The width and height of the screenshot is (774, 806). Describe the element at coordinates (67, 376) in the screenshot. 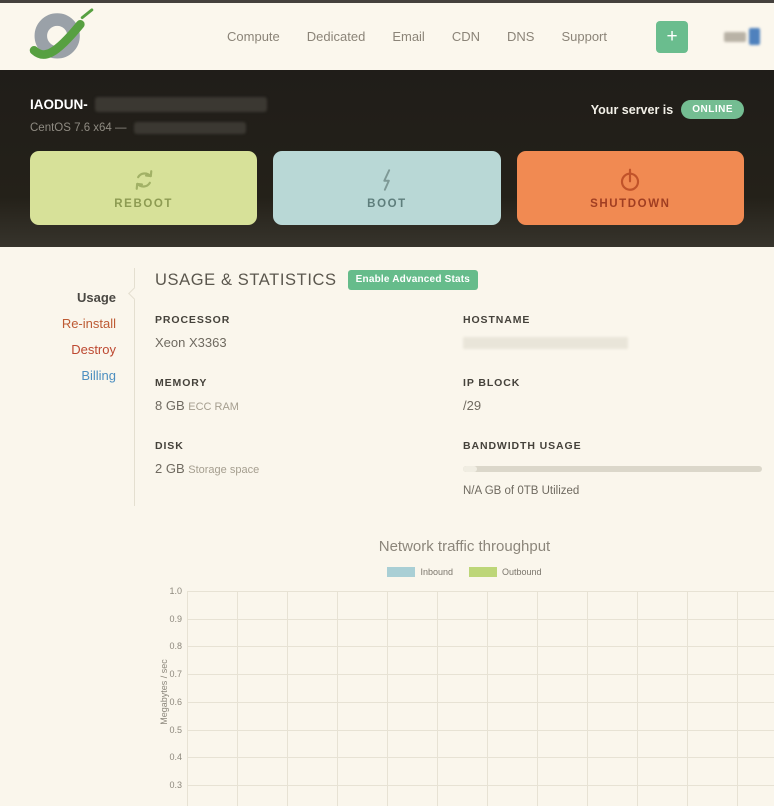

I see `sidebar-item-billing: Billing` at that location.